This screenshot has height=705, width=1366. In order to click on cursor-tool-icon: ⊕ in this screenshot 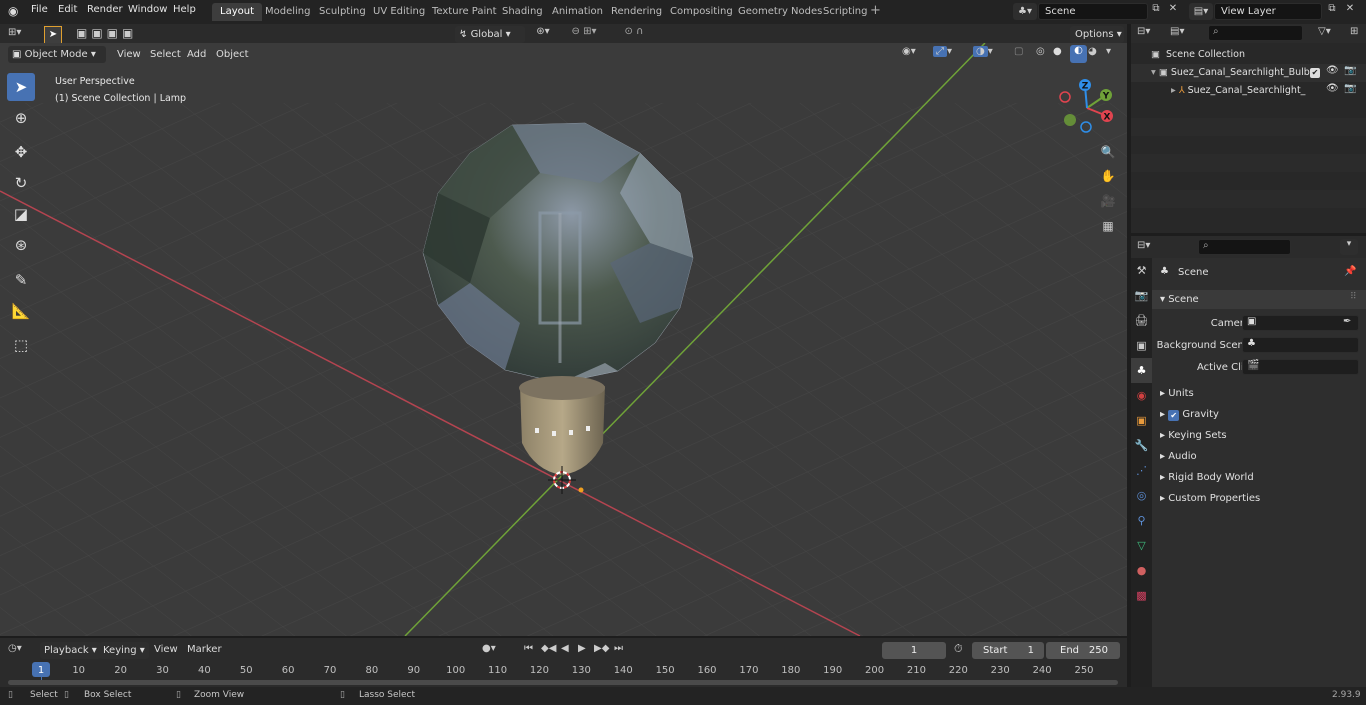, I will do `click(21, 118)`.